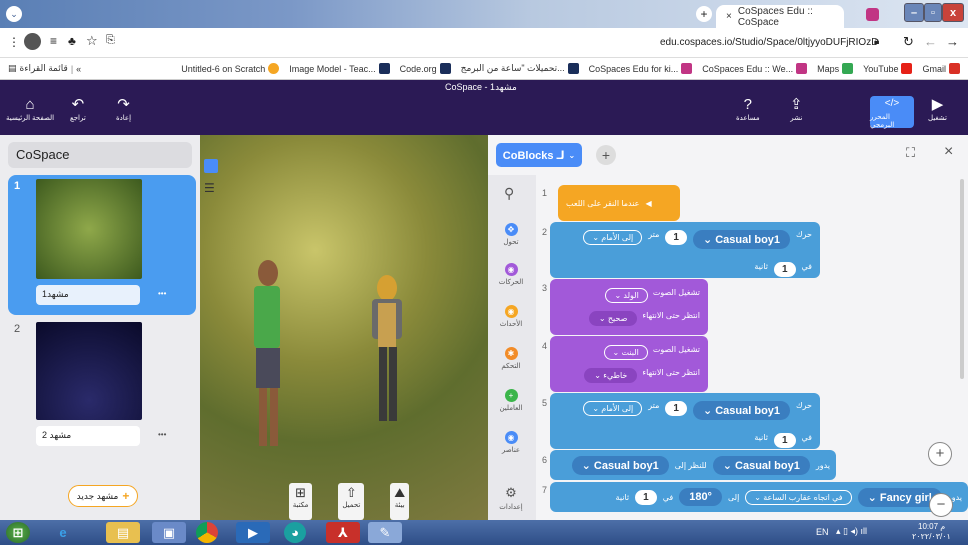 The width and height of the screenshot is (968, 545). What do you see at coordinates (953, 12) in the screenshot?
I see `close-window-button: x` at bounding box center [953, 12].